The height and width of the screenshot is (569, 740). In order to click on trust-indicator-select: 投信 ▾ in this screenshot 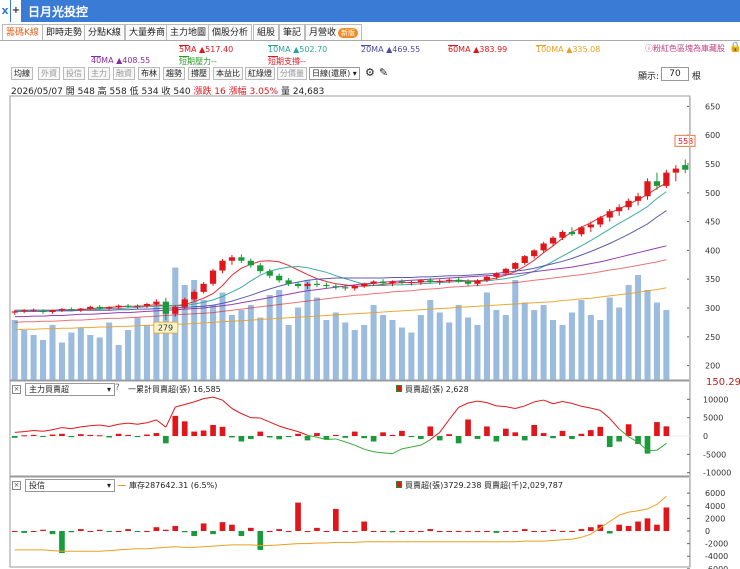, I will do `click(70, 485)`.